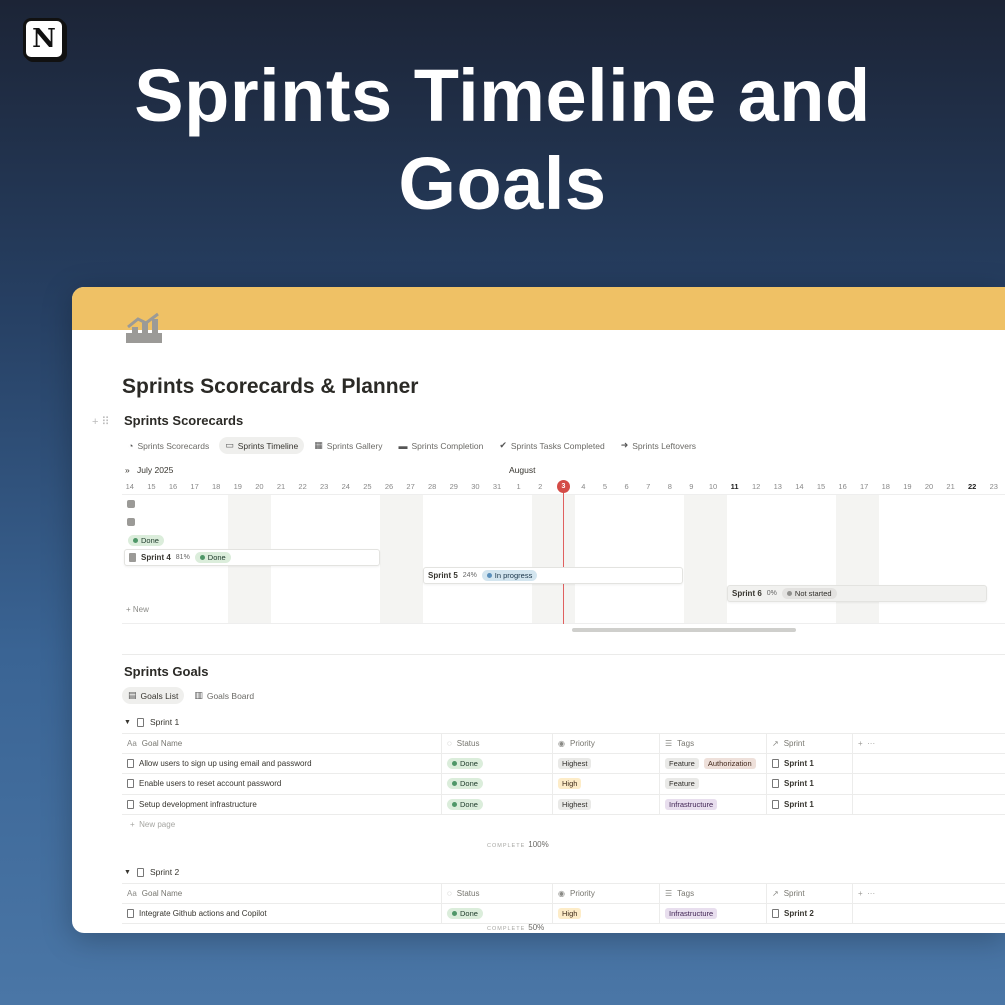 The image size is (1005, 1005). What do you see at coordinates (799, 486) in the screenshot?
I see `timeline-day: 14` at bounding box center [799, 486].